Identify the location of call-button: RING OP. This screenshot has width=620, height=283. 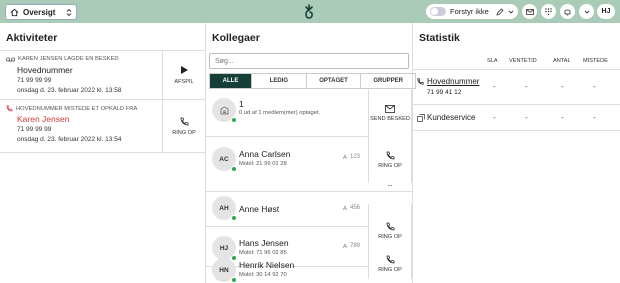
(390, 264).